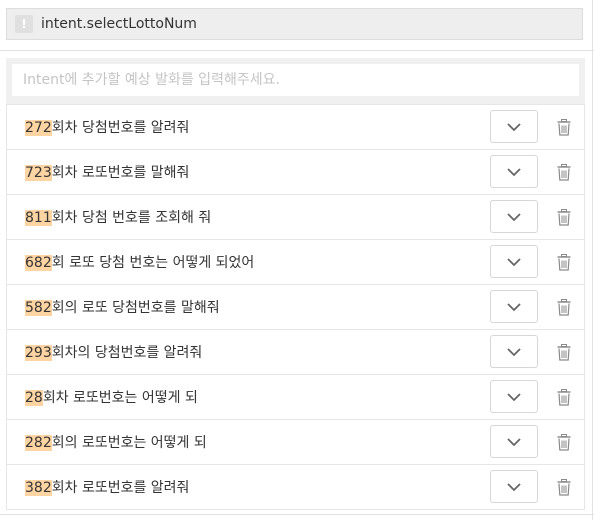 The width and height of the screenshot is (594, 520). Describe the element at coordinates (127, 353) in the screenshot. I see `utterance-rest-text: 회차의 당첨번호를 알려줘` at that location.